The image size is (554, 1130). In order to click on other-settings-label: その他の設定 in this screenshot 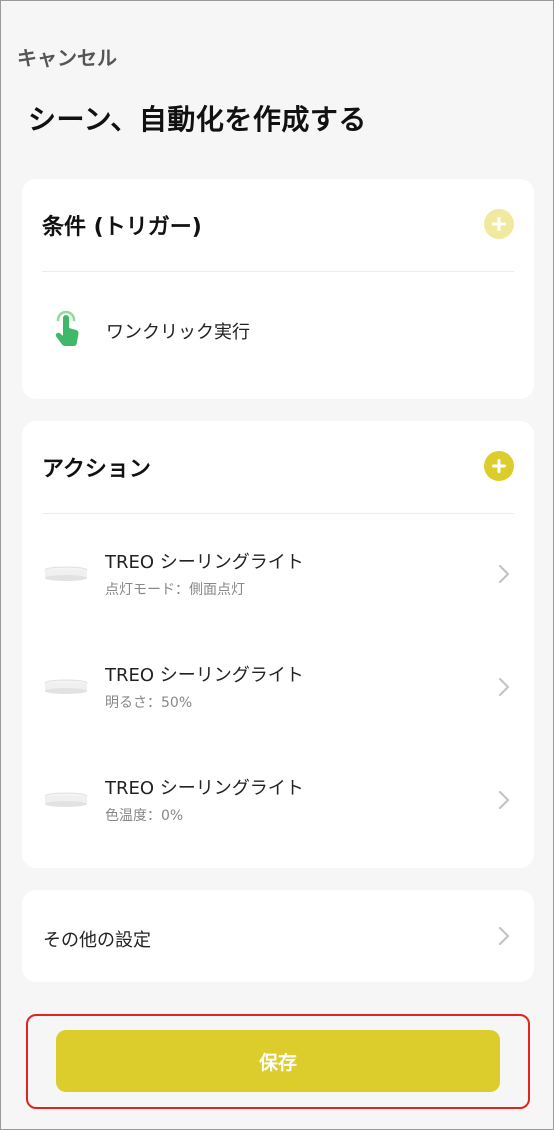, I will do `click(97, 940)`.